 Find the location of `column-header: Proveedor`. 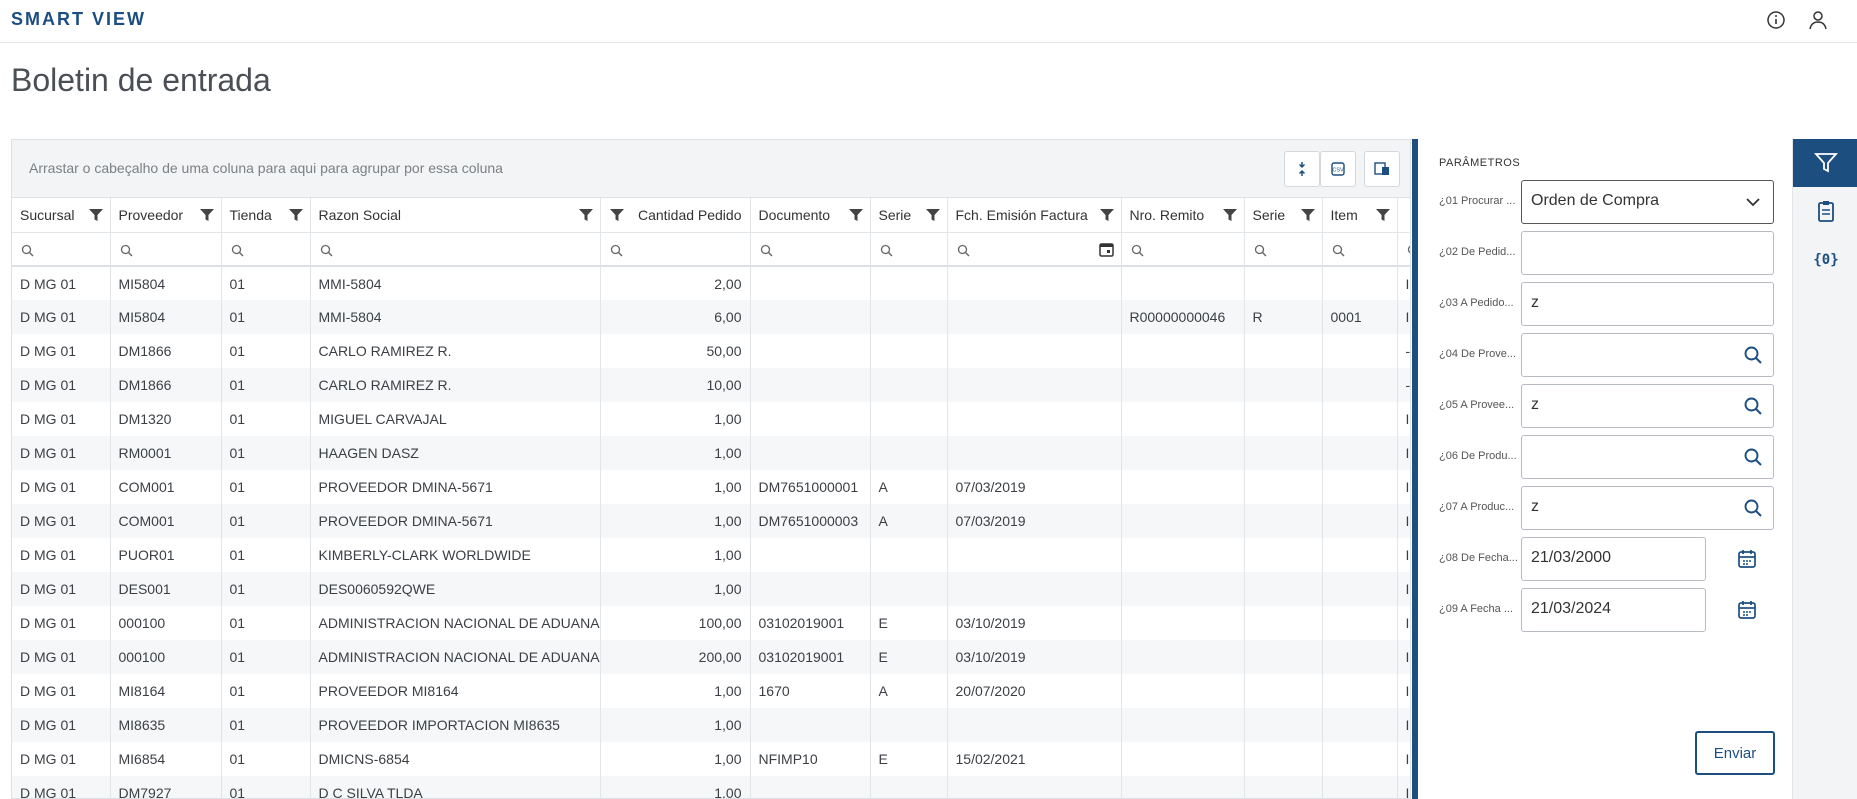

column-header: Proveedor is located at coordinates (166, 215).